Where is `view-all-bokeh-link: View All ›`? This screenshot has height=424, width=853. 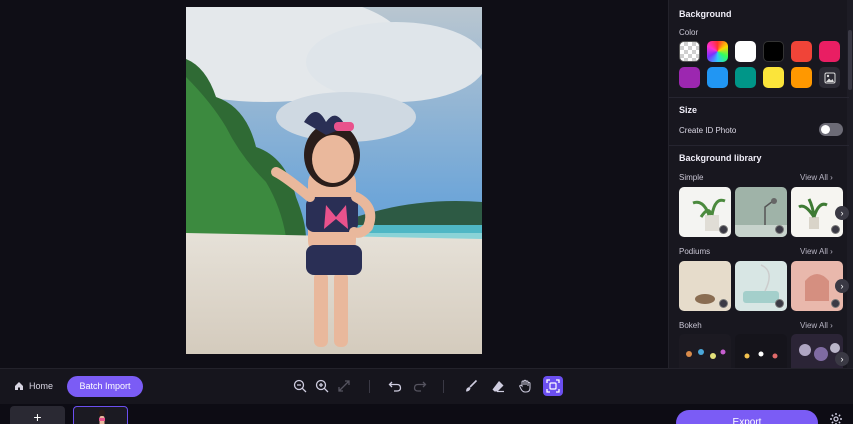 view-all-bokeh-link: View All › is located at coordinates (816, 325).